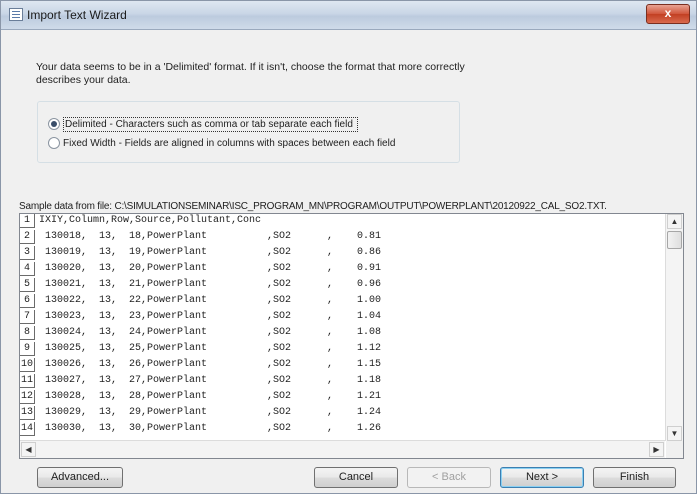  I want to click on row-number: 2, so click(27, 237).